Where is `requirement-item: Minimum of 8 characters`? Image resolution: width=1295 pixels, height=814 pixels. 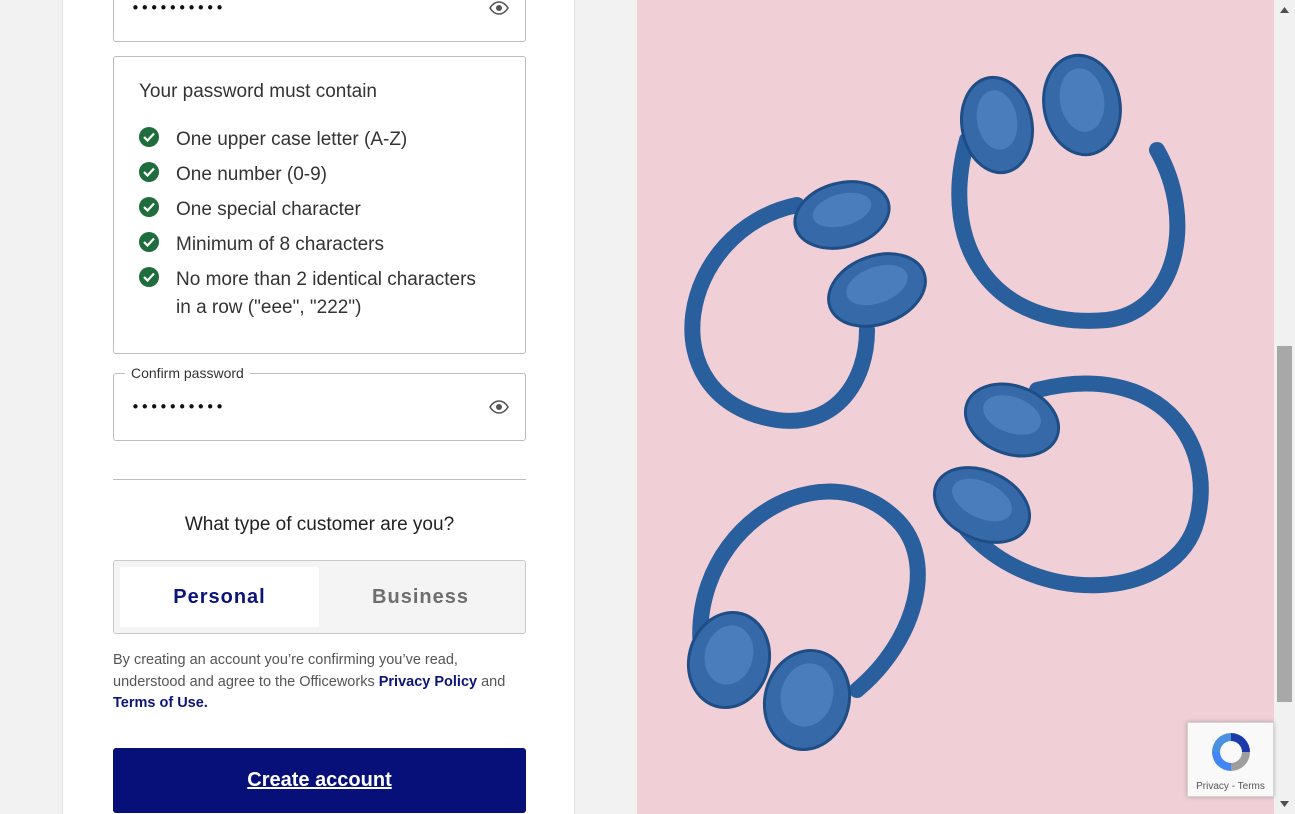 requirement-item: Minimum of 8 characters is located at coordinates (324, 245).